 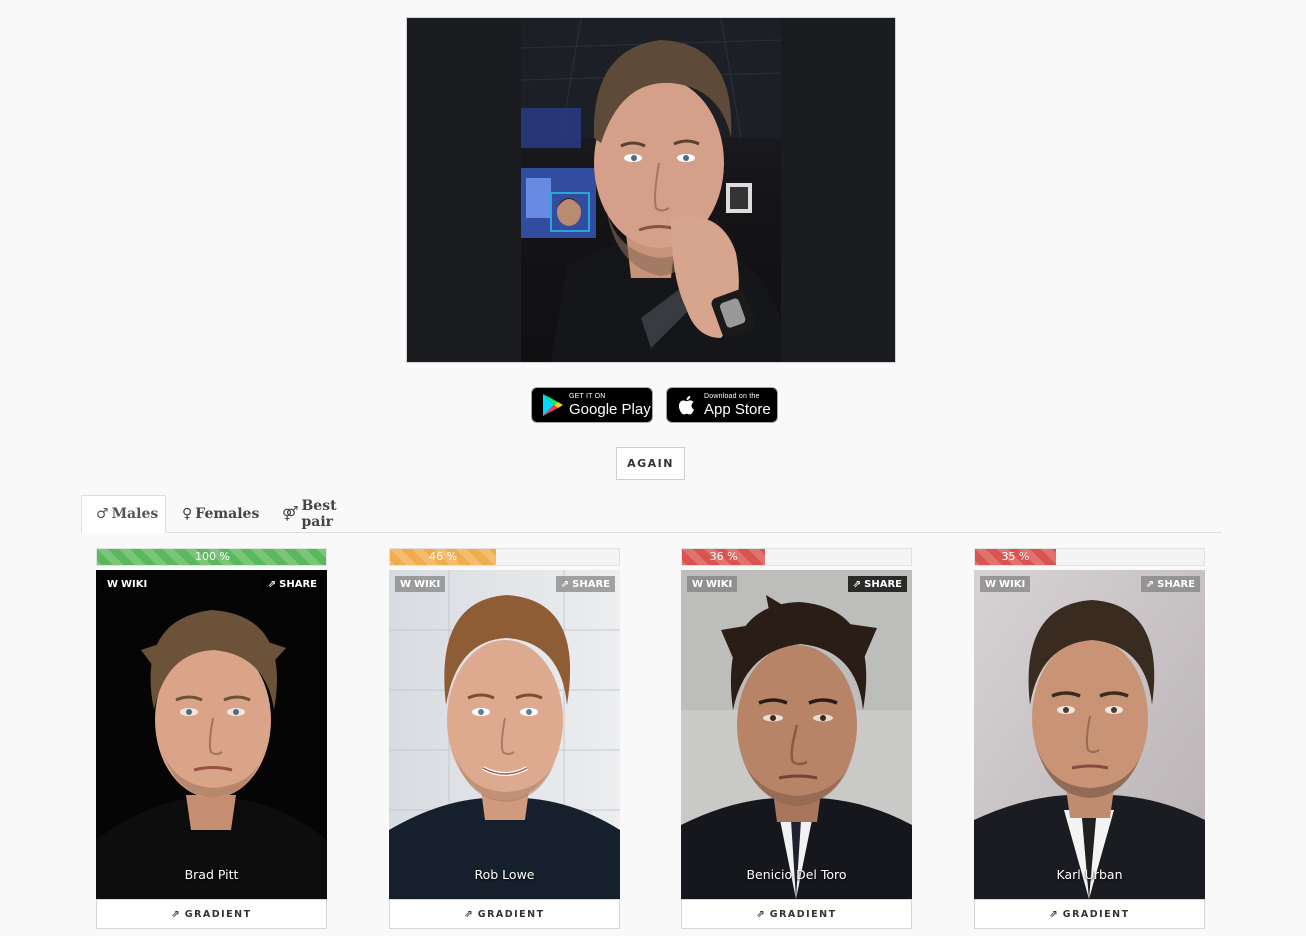 I want to click on match-percent: 36 %, so click(x=723, y=556).